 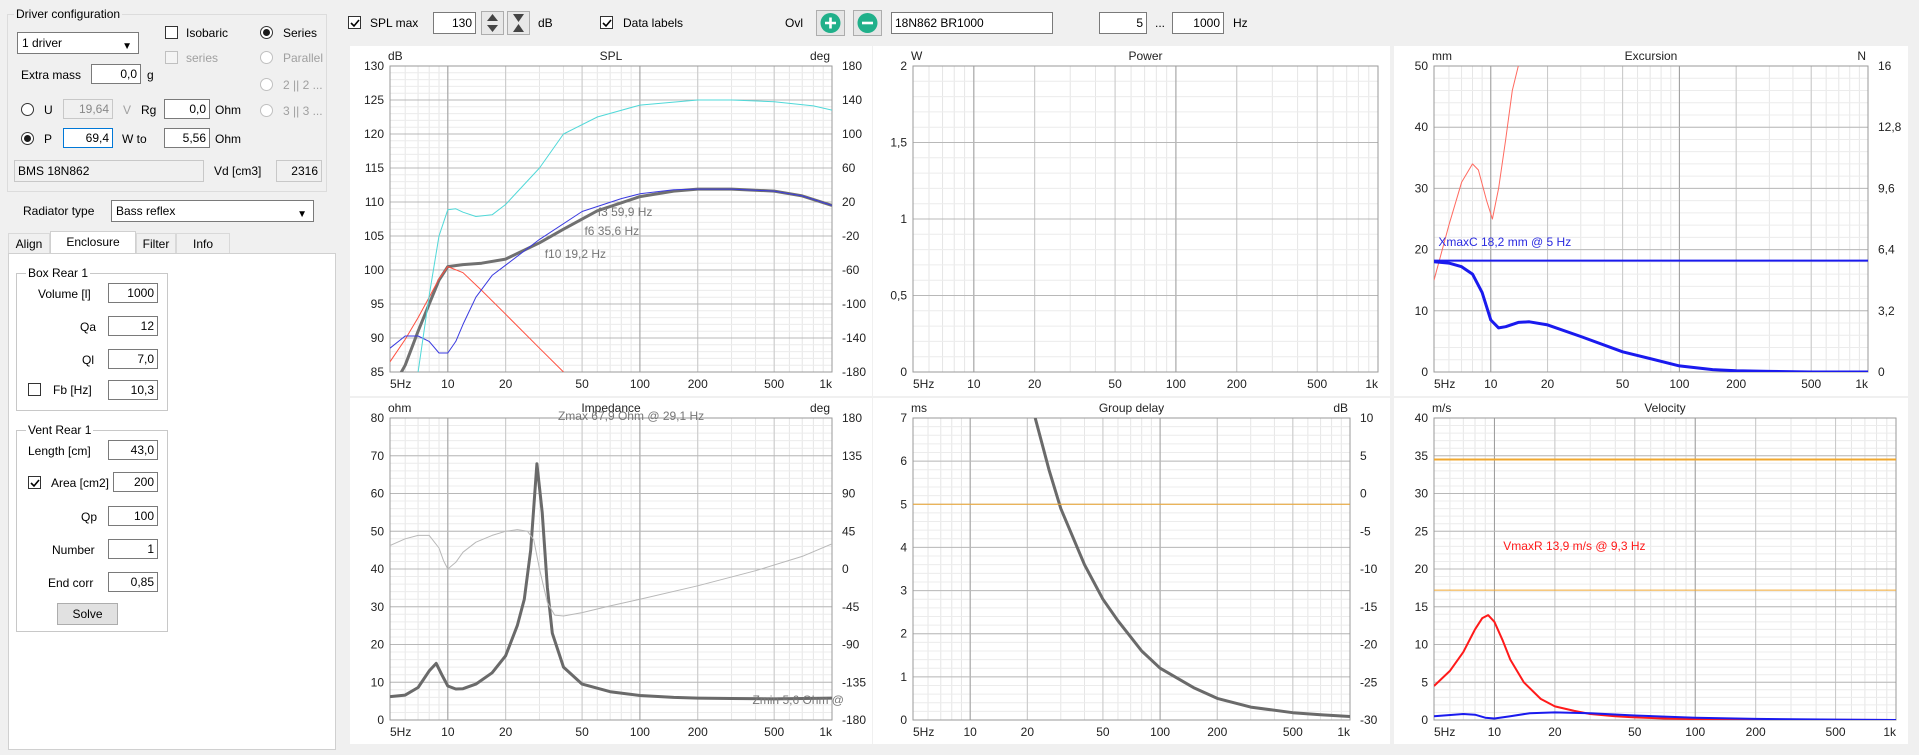 What do you see at coordinates (88, 360) in the screenshot?
I see `ql-label: Ql` at bounding box center [88, 360].